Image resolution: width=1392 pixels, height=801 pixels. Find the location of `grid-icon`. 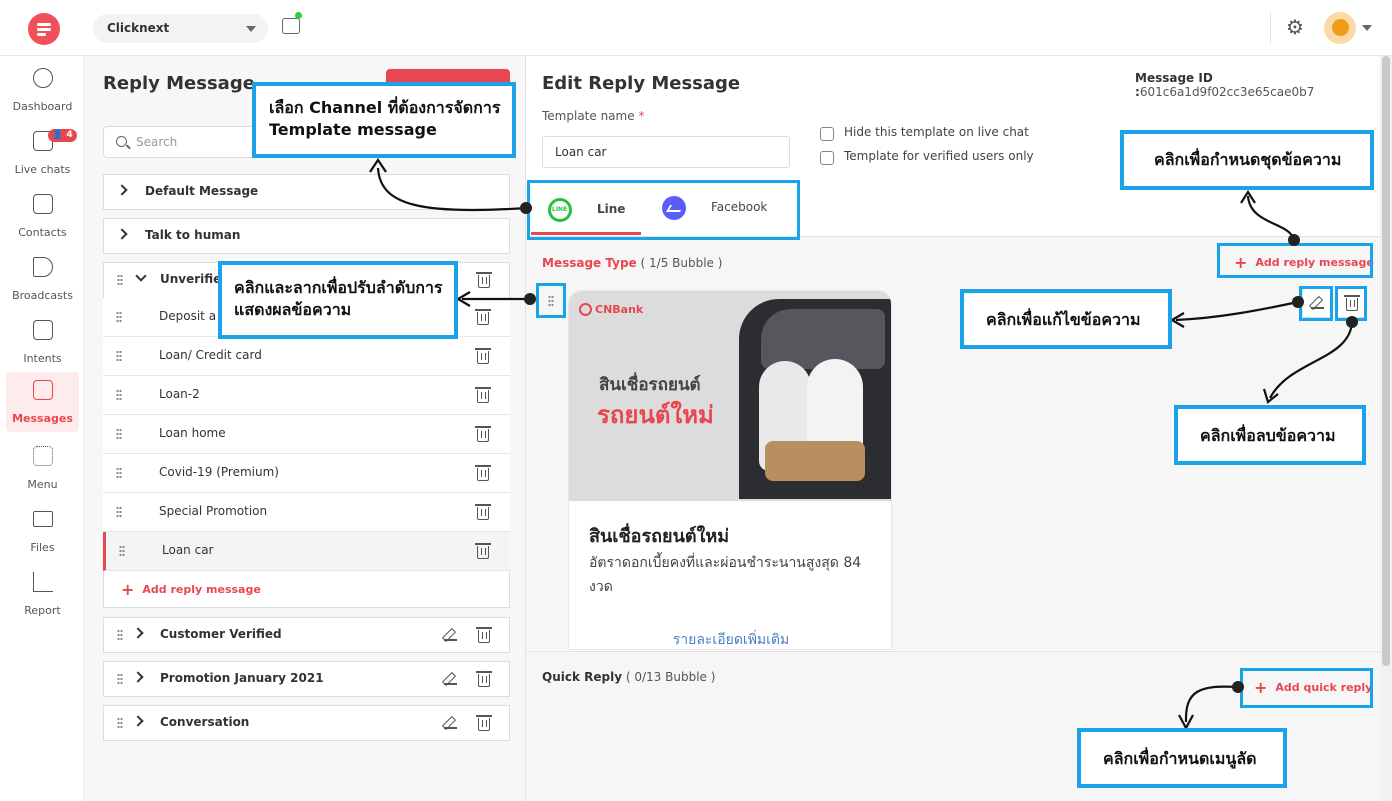

grid-icon is located at coordinates (43, 456).